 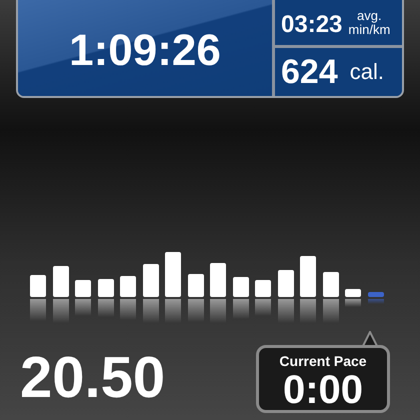 I want to click on current-pace-label: Current Pace, so click(x=323, y=361).